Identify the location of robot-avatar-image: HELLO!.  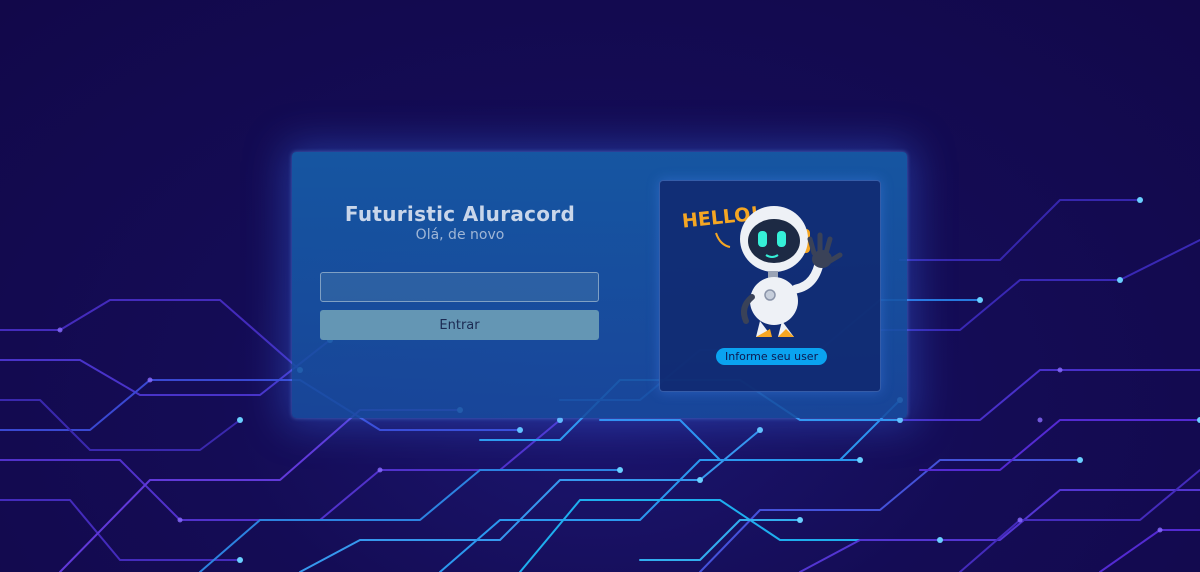
(762, 270).